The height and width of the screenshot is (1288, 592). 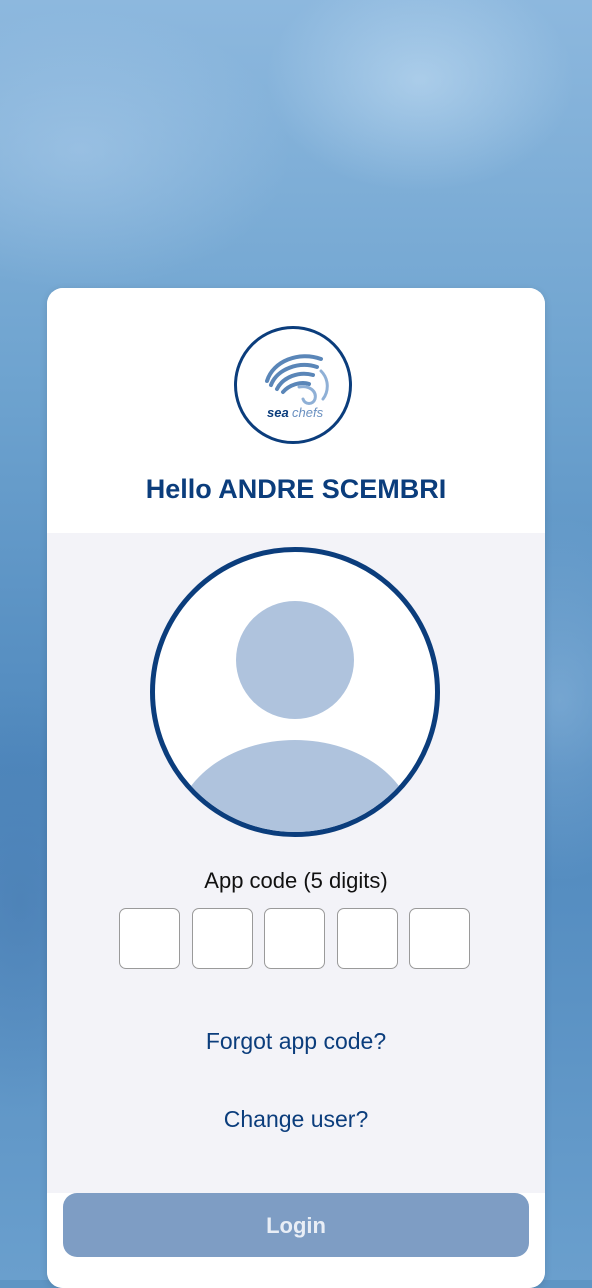 I want to click on change-user-link: Change user?, so click(x=296, y=1119).